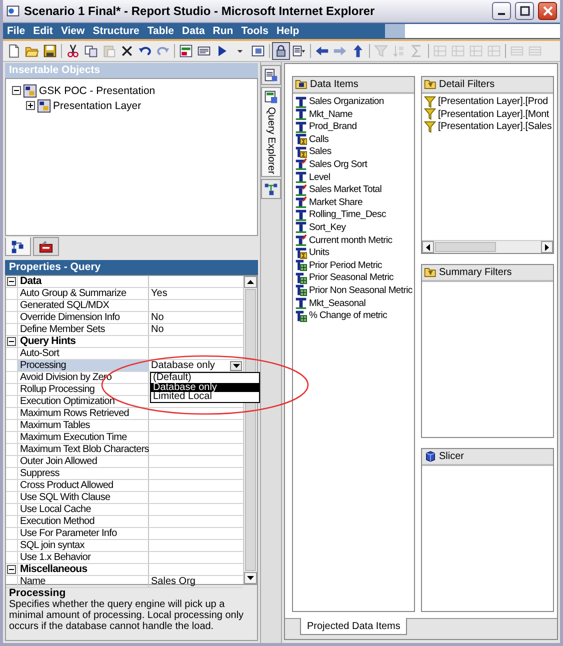  I want to click on query-item: Sort_Key, so click(353, 227).